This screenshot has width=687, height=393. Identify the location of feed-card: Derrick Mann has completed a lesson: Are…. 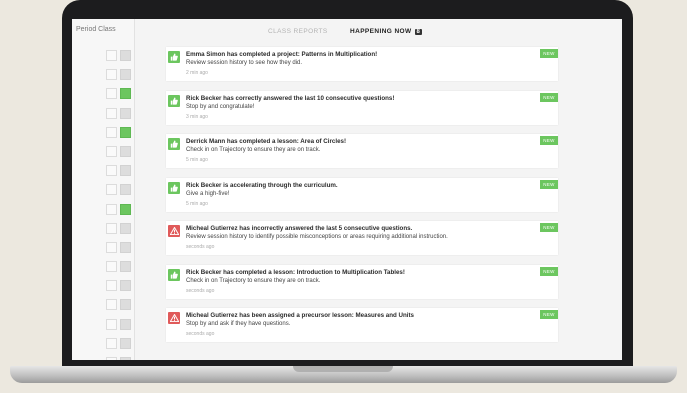
(362, 151).